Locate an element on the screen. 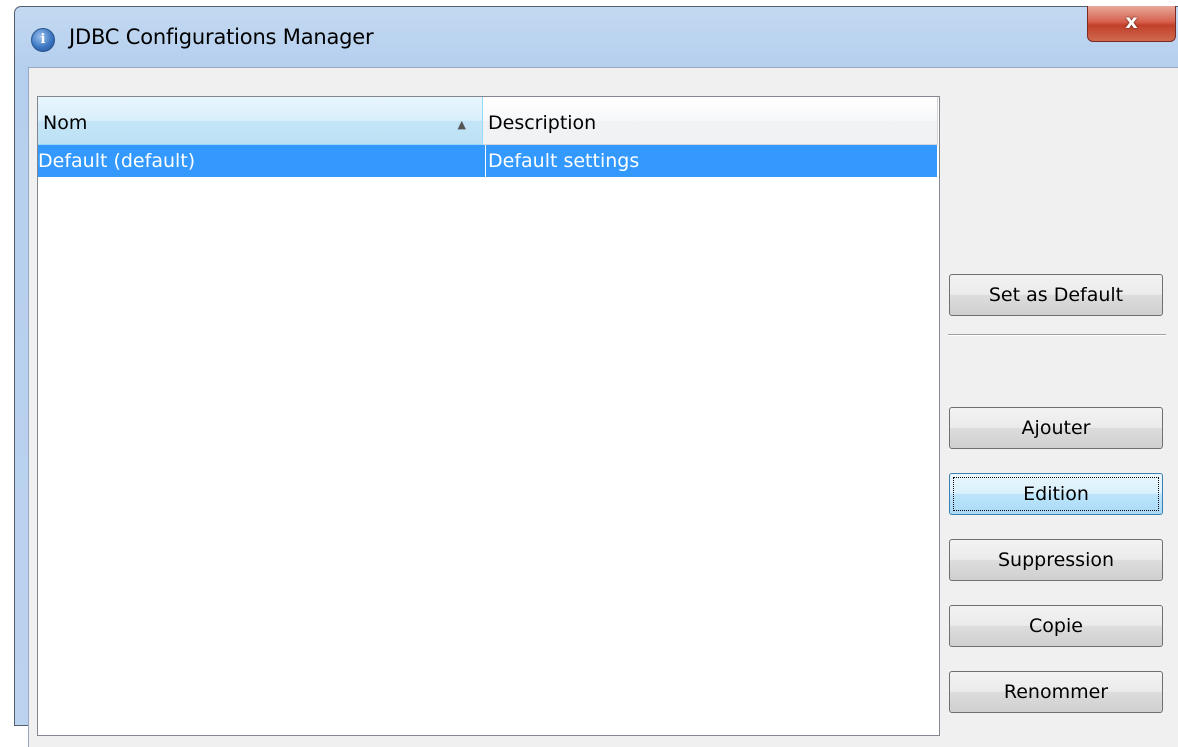  copy-button: Copie is located at coordinates (1056, 626).